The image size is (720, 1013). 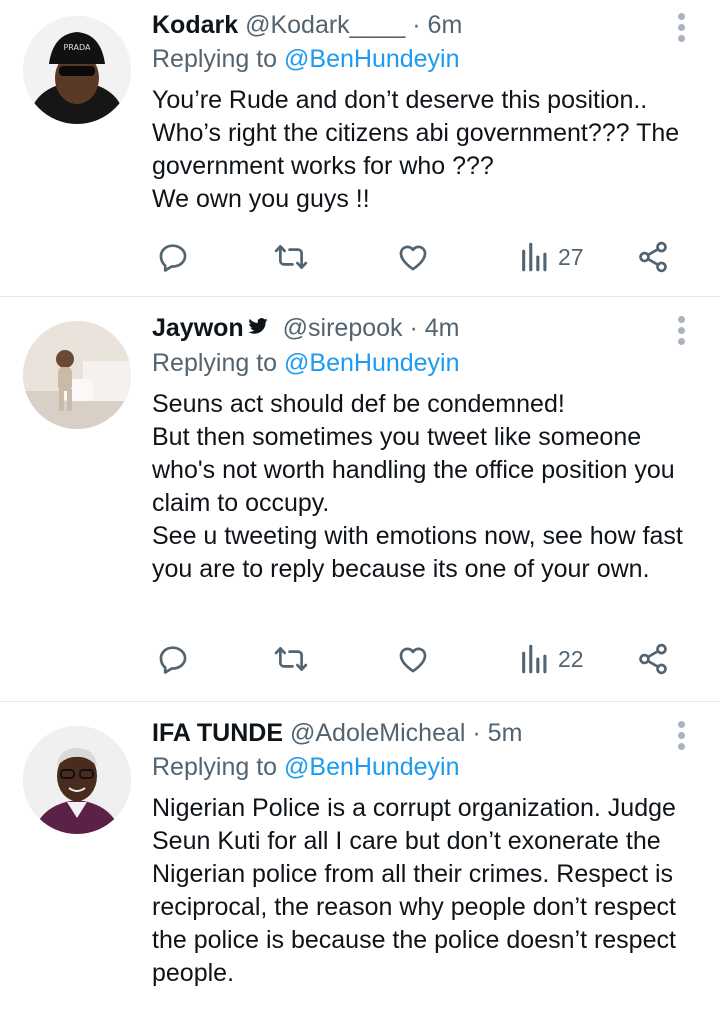 What do you see at coordinates (77, 47) in the screenshot?
I see `svg-text: PRADA` at bounding box center [77, 47].